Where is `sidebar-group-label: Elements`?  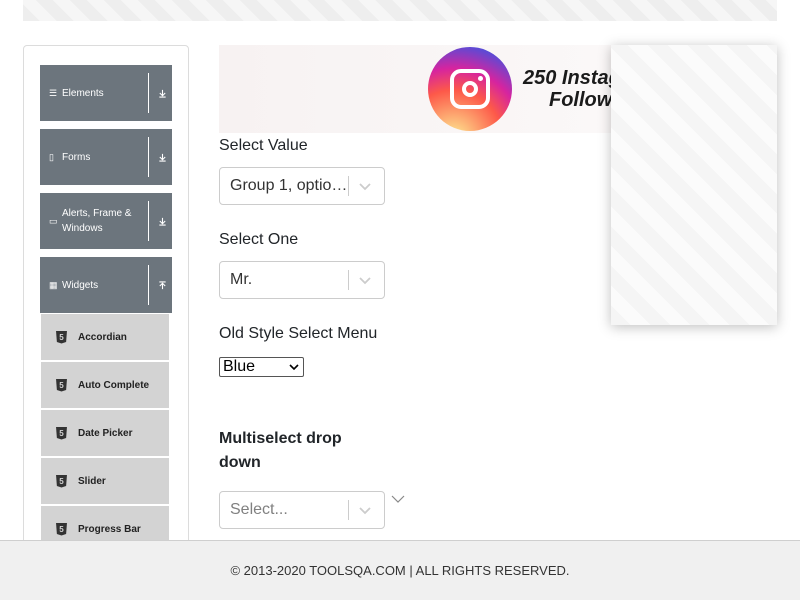 sidebar-group-label: Elements is located at coordinates (83, 93).